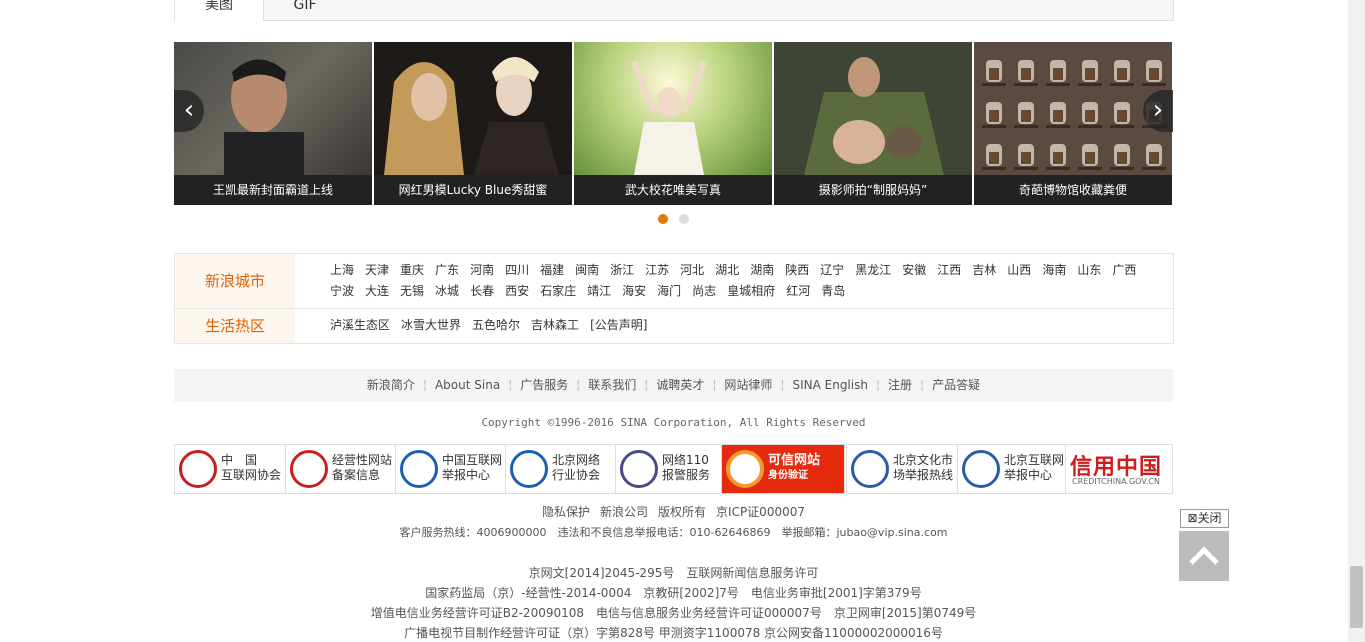 Image resolution: width=1365 pixels, height=642 pixels. I want to click on city-link: 湖南, so click(762, 270).